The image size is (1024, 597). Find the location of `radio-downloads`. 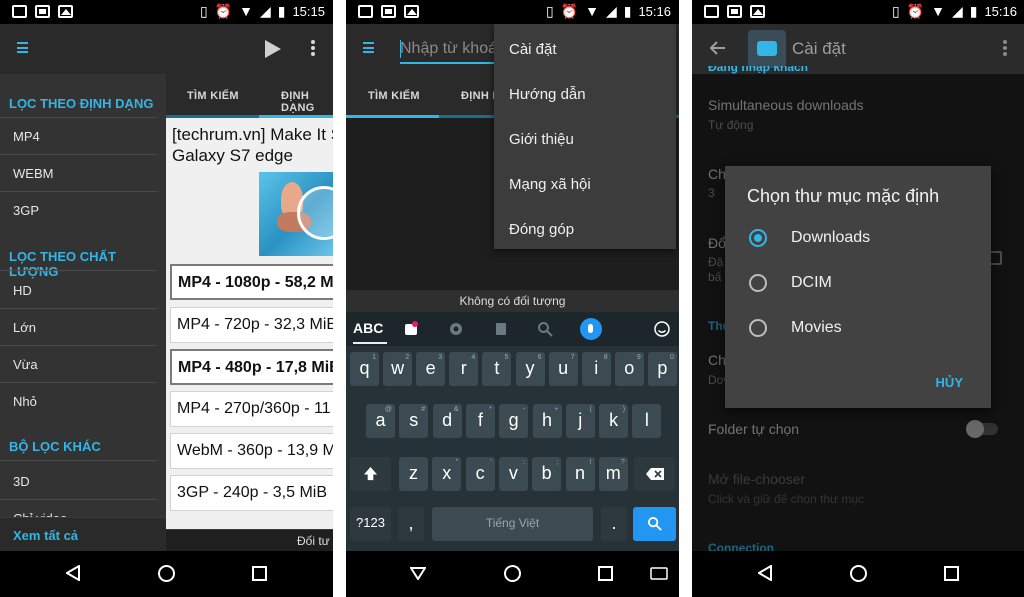

radio-downloads is located at coordinates (758, 238).